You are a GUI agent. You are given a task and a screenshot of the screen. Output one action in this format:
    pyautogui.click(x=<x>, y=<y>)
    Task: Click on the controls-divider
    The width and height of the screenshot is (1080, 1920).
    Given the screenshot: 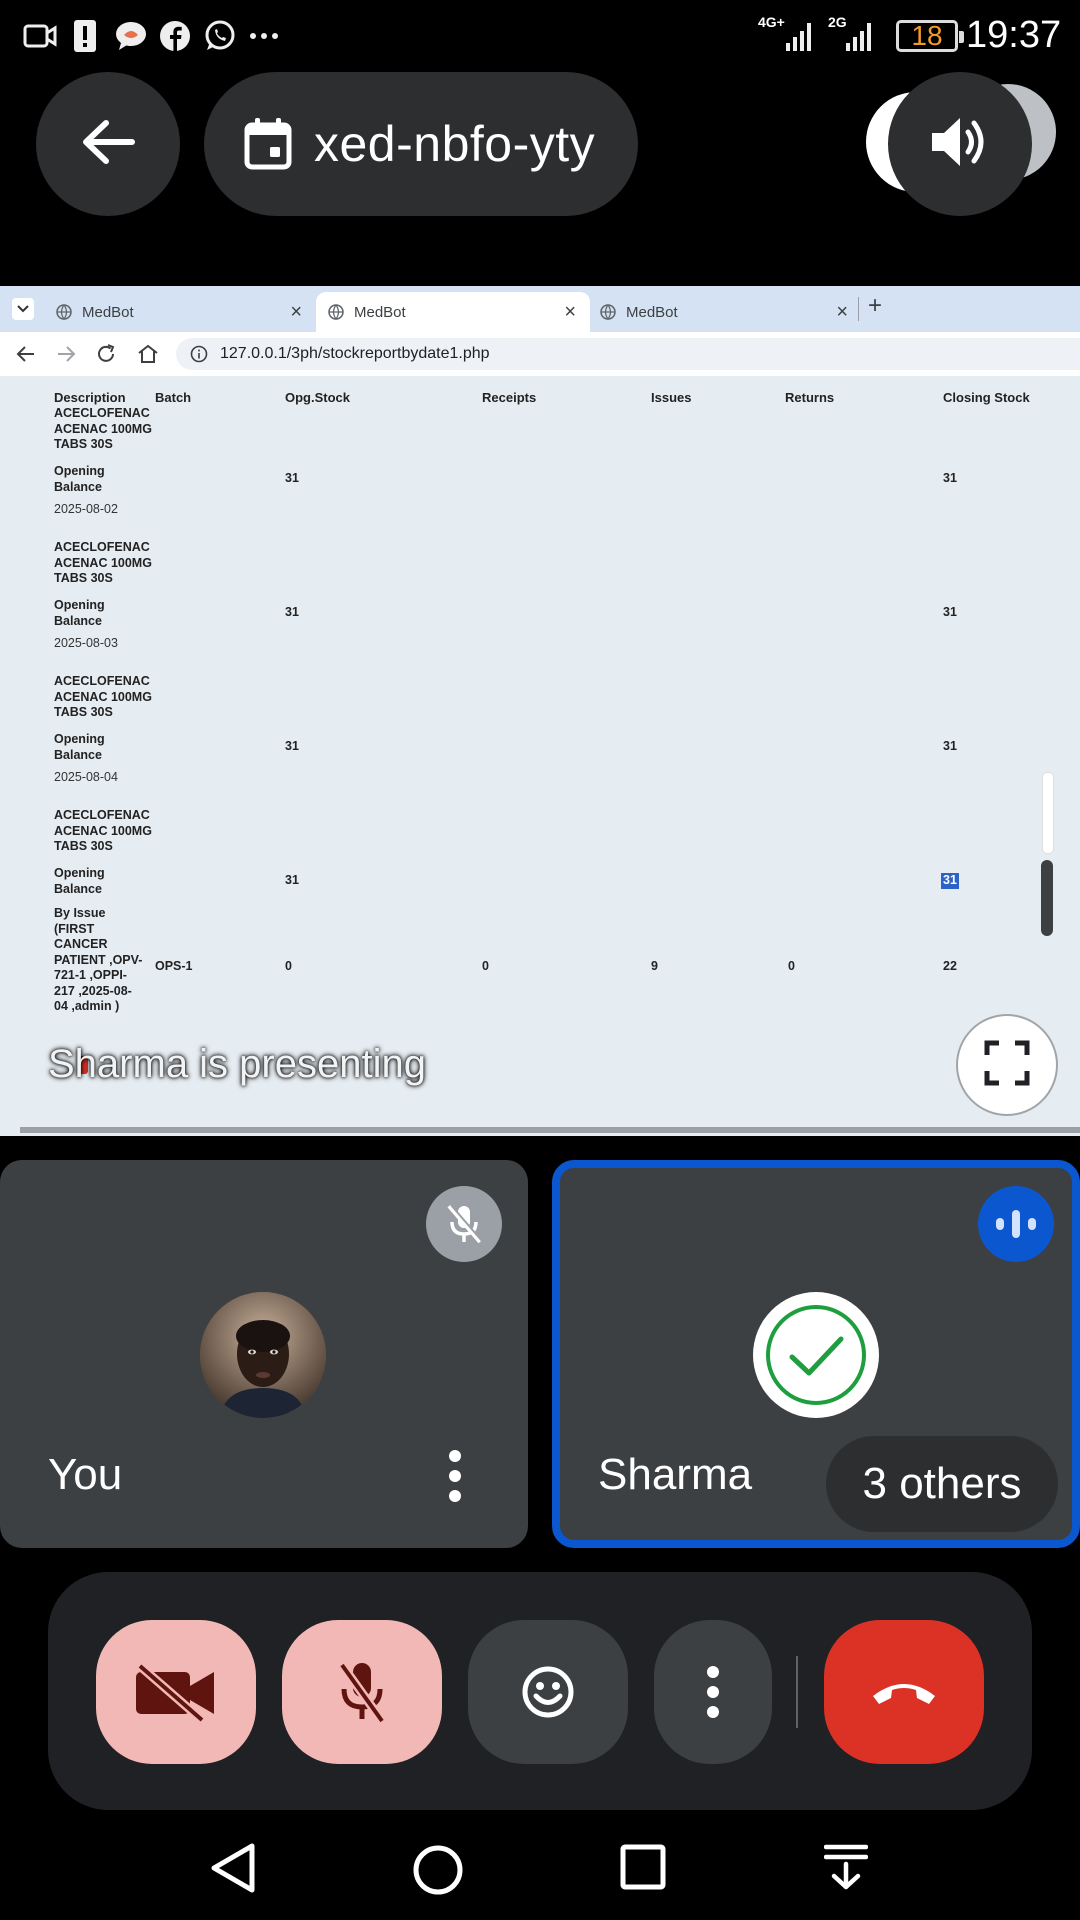 What is the action you would take?
    pyautogui.click(x=797, y=1692)
    